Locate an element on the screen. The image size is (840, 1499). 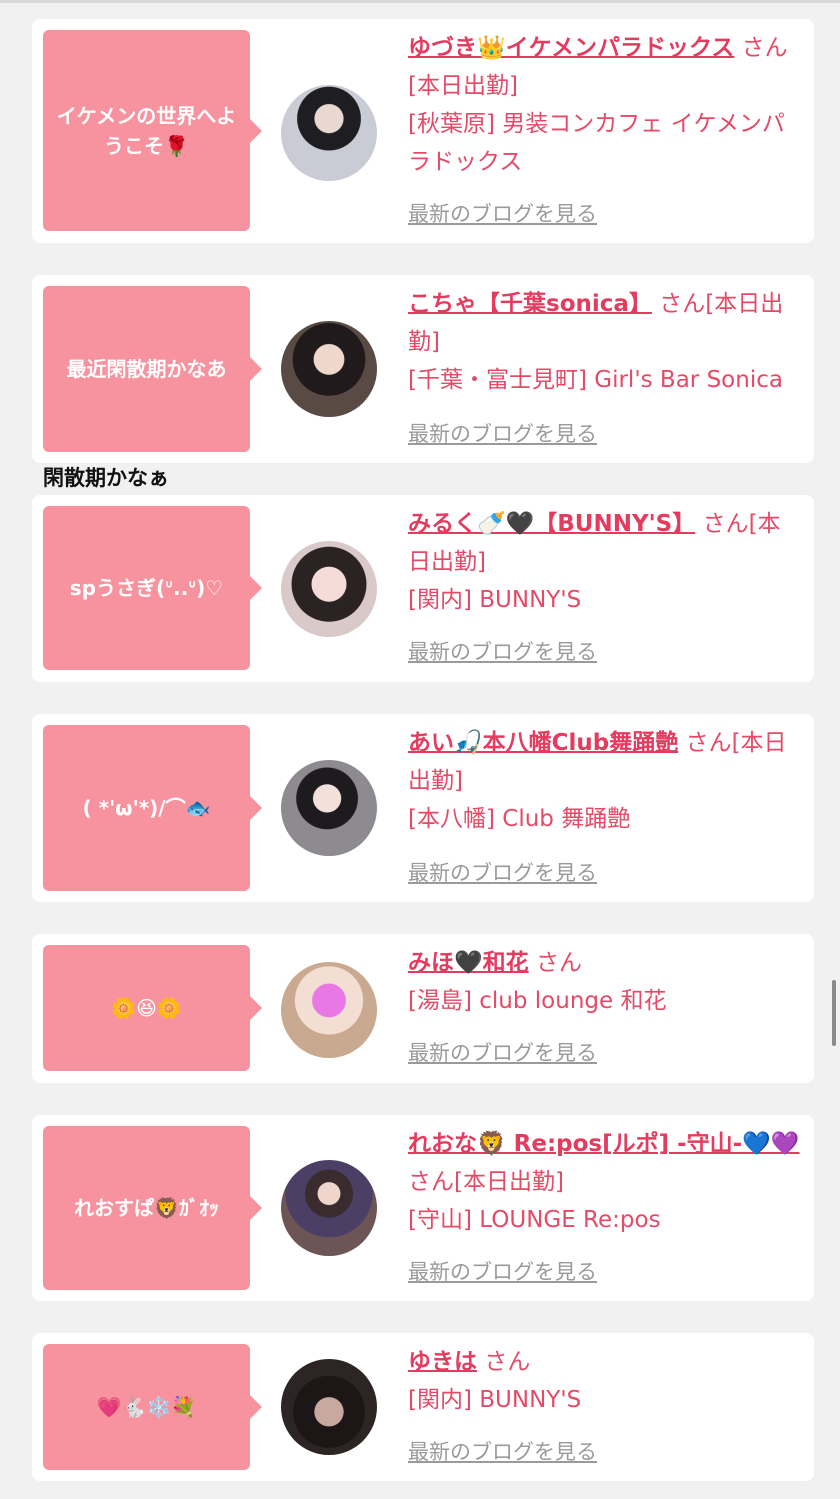
shop-label: [秋葉原] 男装コンカフェ イケメンパラドックス is located at coordinates (596, 143).